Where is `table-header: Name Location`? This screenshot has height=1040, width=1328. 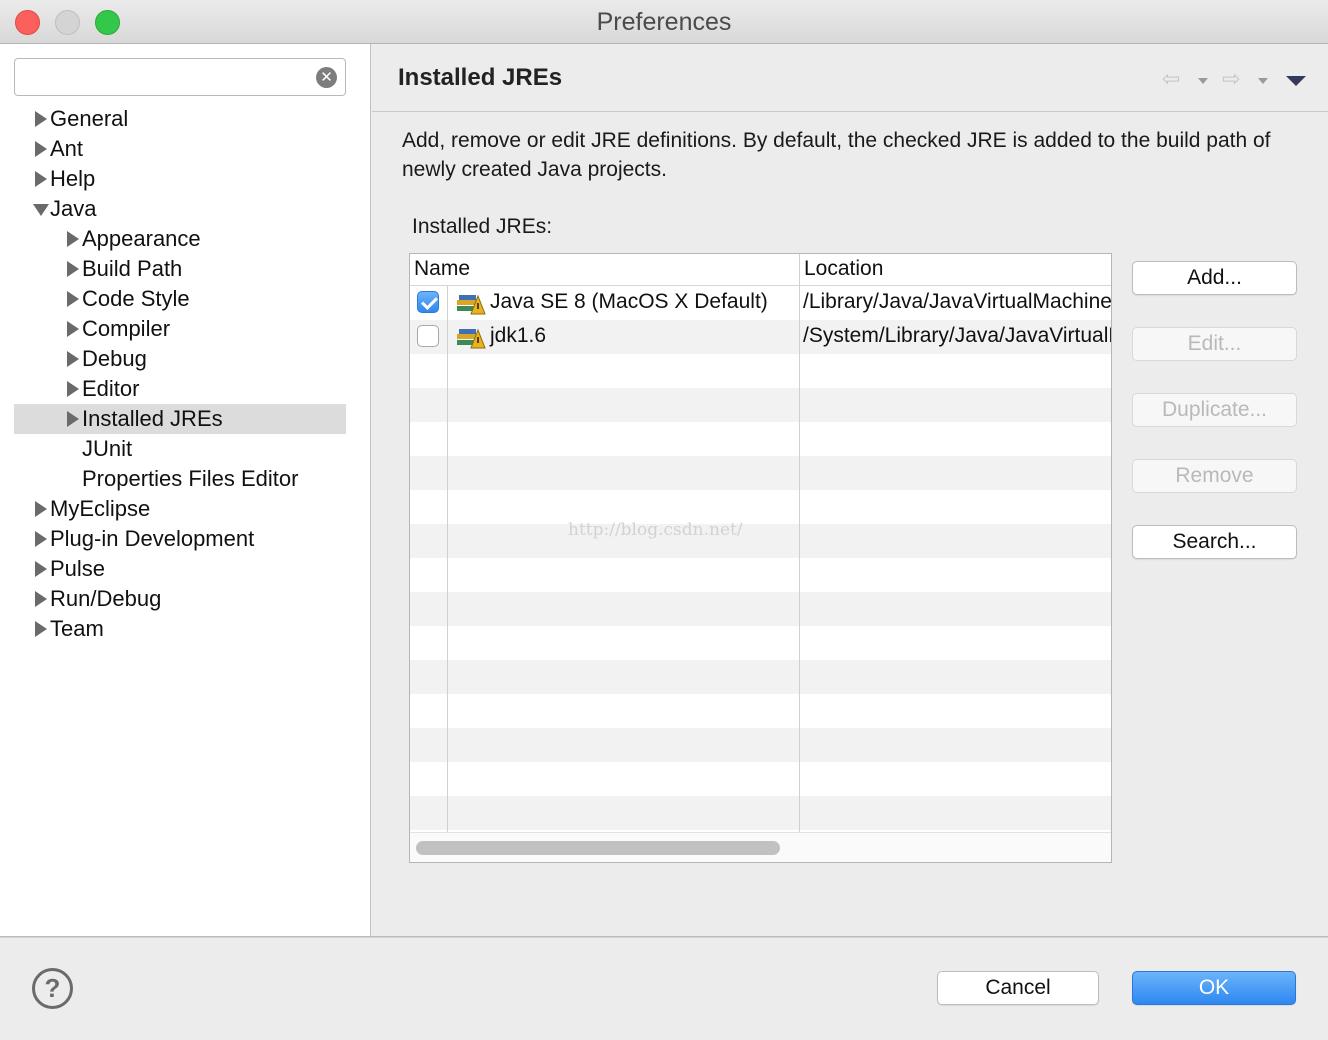
table-header: Name Location is located at coordinates (760, 270).